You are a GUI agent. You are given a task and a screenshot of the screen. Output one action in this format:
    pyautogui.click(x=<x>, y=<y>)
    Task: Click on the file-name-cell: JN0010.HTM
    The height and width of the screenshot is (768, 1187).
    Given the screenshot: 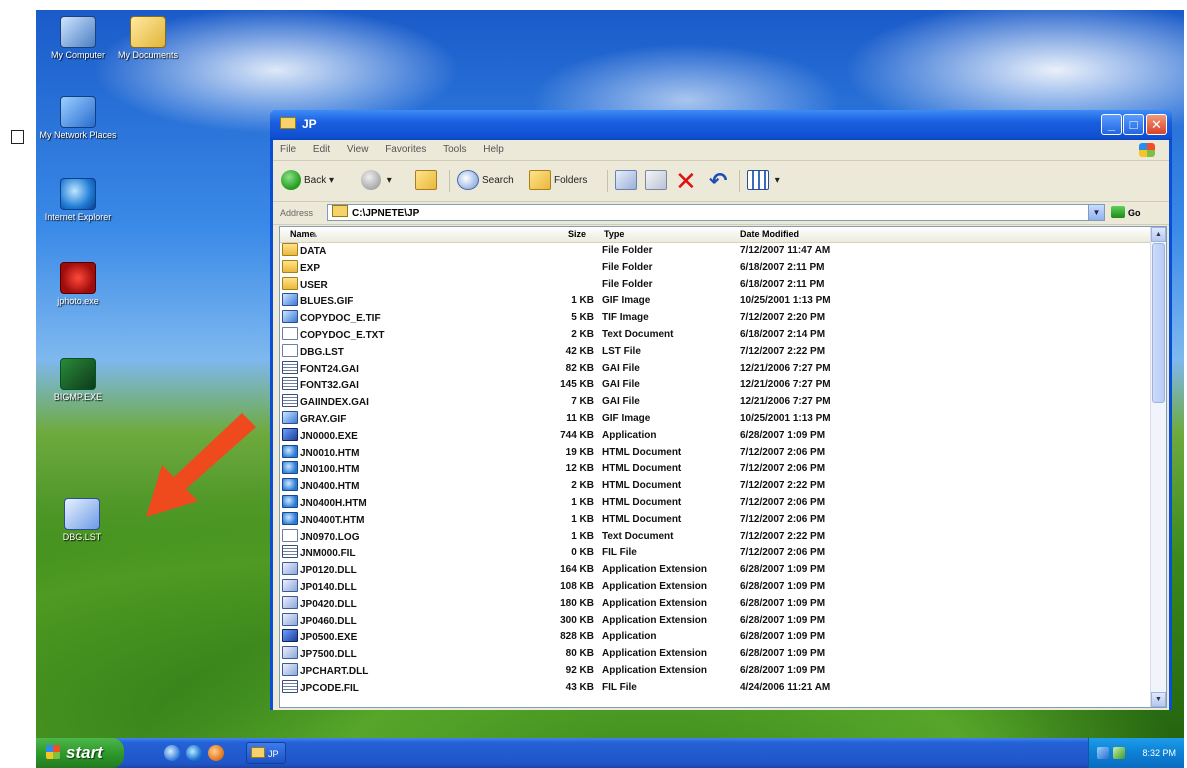 What is the action you would take?
    pyautogui.click(x=402, y=453)
    